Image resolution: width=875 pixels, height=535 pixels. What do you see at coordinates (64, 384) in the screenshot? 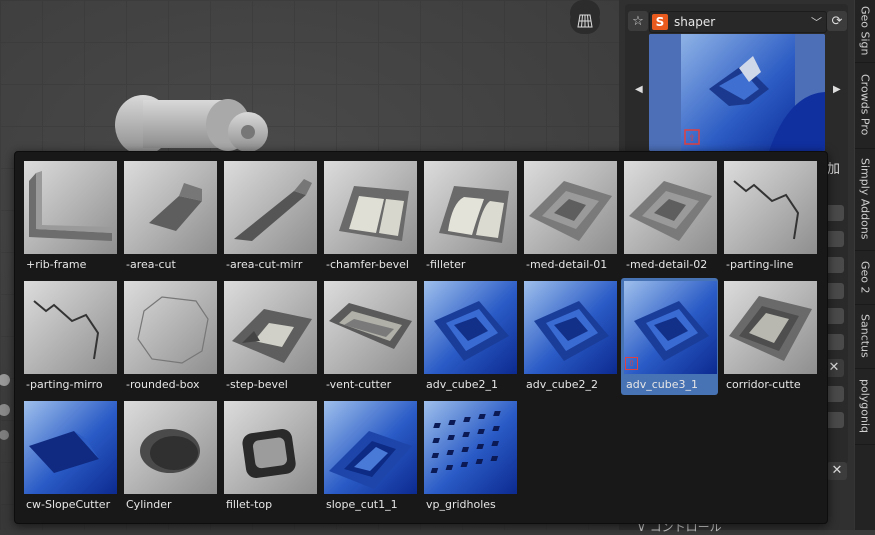
I see `asset-label: -parting-mirro` at bounding box center [64, 384].